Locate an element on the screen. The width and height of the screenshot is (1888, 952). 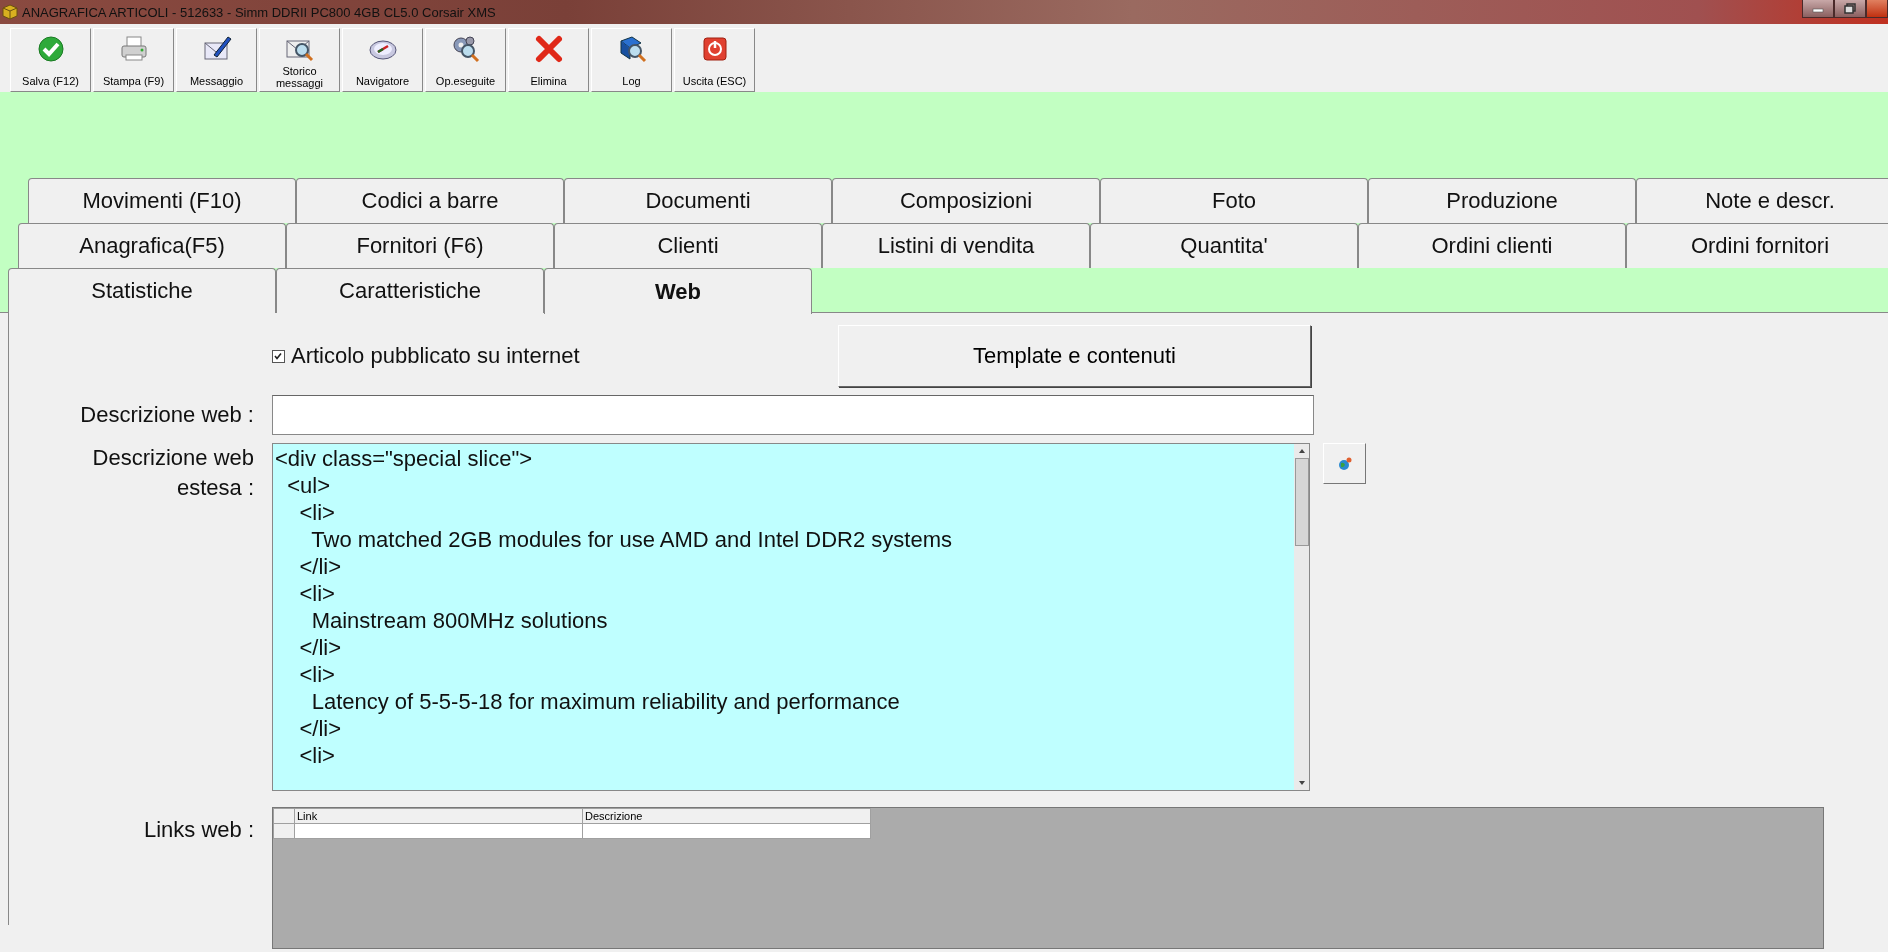
window-title: ANAGRAFICA ARTICOLI - 512633 - Simm DDRII PC800 4GB CL5.0 Corsair XMS is located at coordinates (259, 12).